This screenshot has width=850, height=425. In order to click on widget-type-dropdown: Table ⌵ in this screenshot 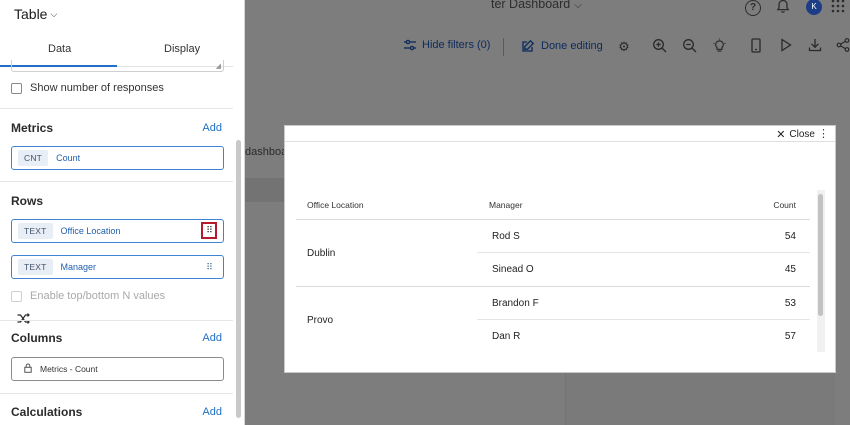, I will do `click(35, 14)`.